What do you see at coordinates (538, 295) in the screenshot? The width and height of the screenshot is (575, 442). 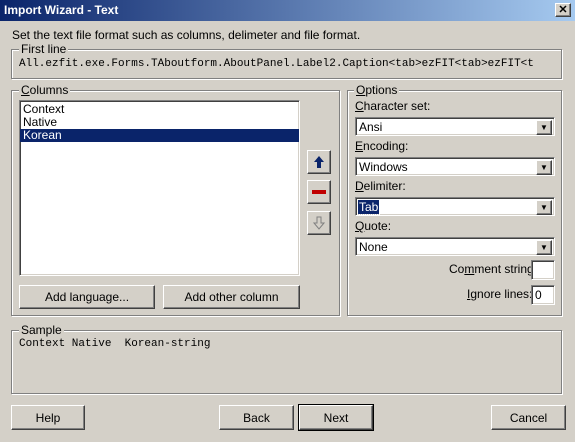 I see `ignore-lines-value: 0` at bounding box center [538, 295].